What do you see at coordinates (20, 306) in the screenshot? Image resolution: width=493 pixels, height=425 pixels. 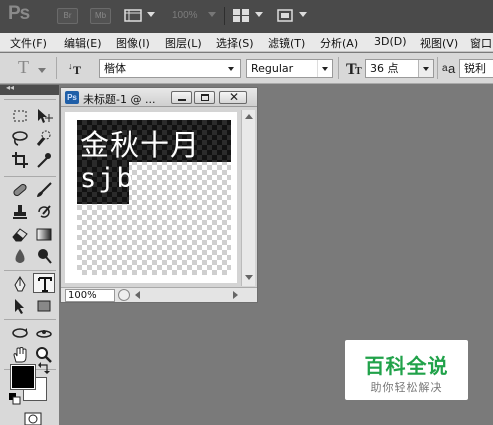 I see `path-select-icon` at bounding box center [20, 306].